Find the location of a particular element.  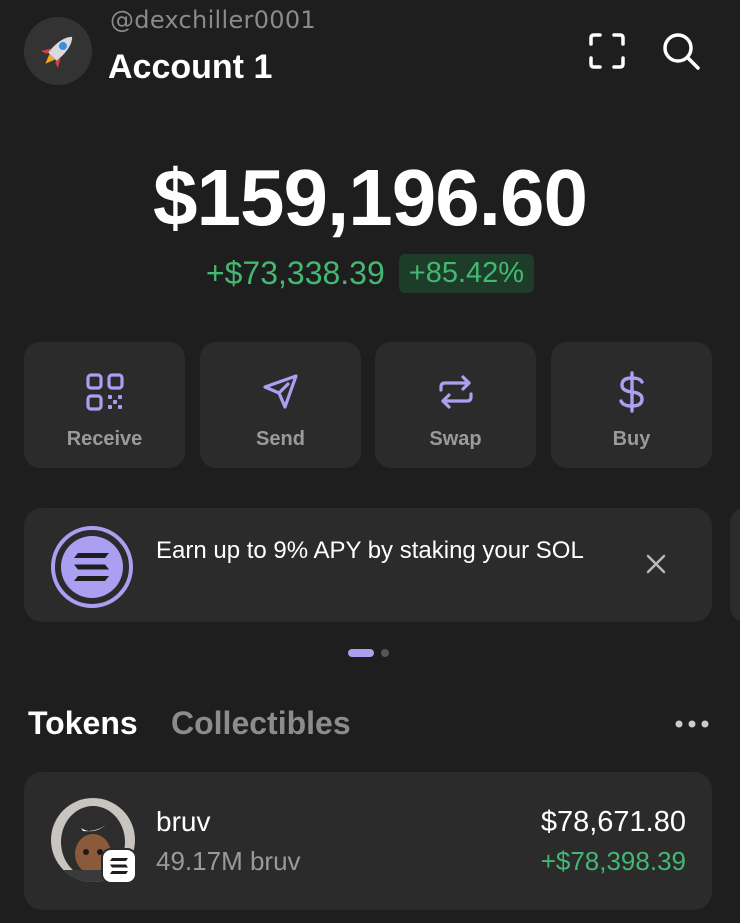

total-balance: $159,196.60 is located at coordinates (370, 197).